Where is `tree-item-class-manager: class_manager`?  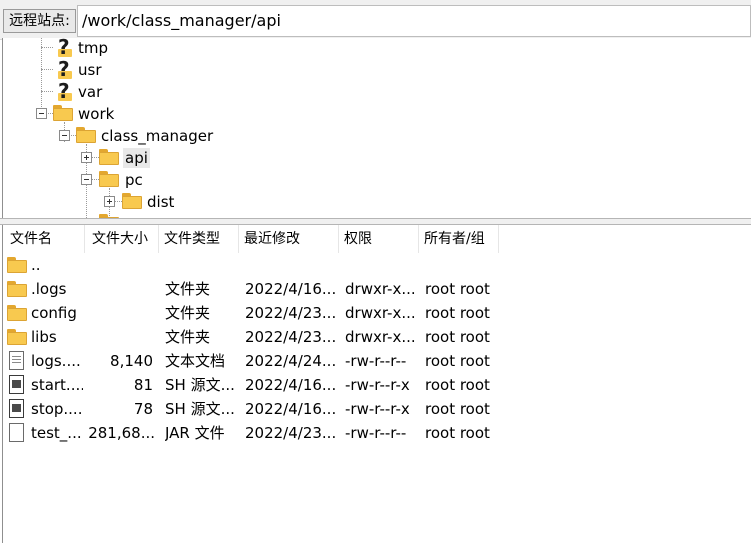 tree-item-class-manager: class_manager is located at coordinates (151, 137).